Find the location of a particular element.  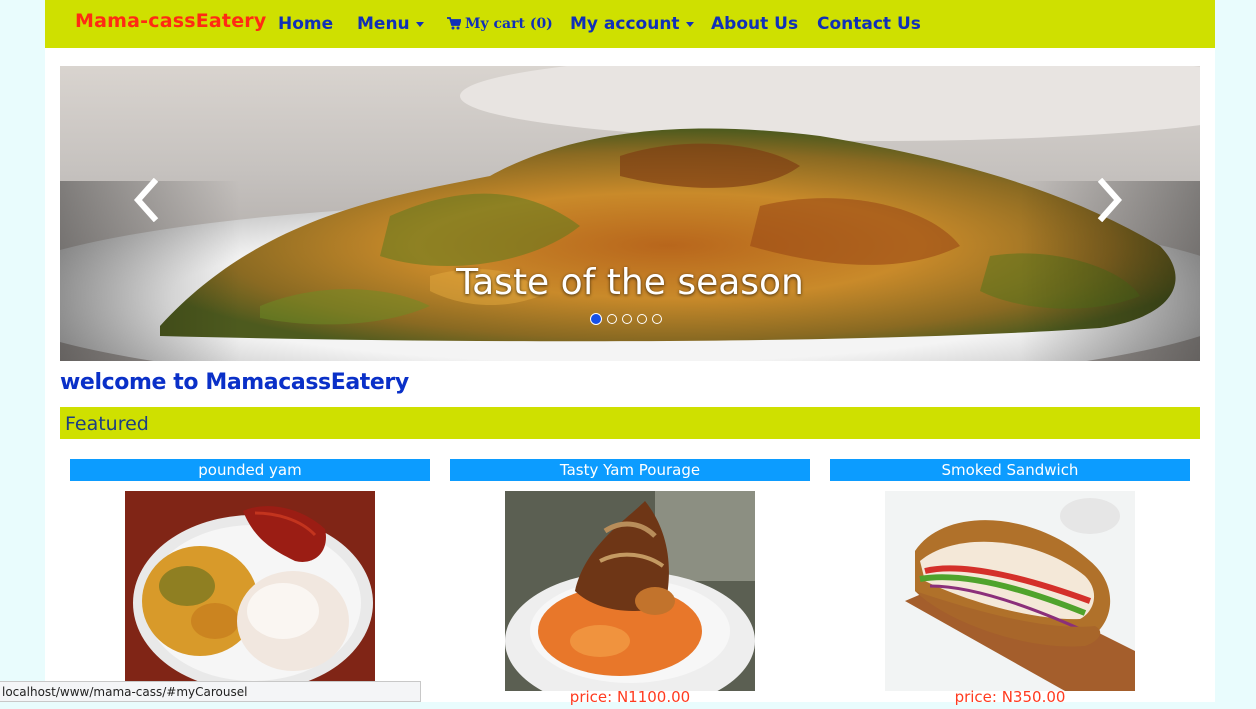

nav-cart-label: My cart (0) is located at coordinates (509, 24).